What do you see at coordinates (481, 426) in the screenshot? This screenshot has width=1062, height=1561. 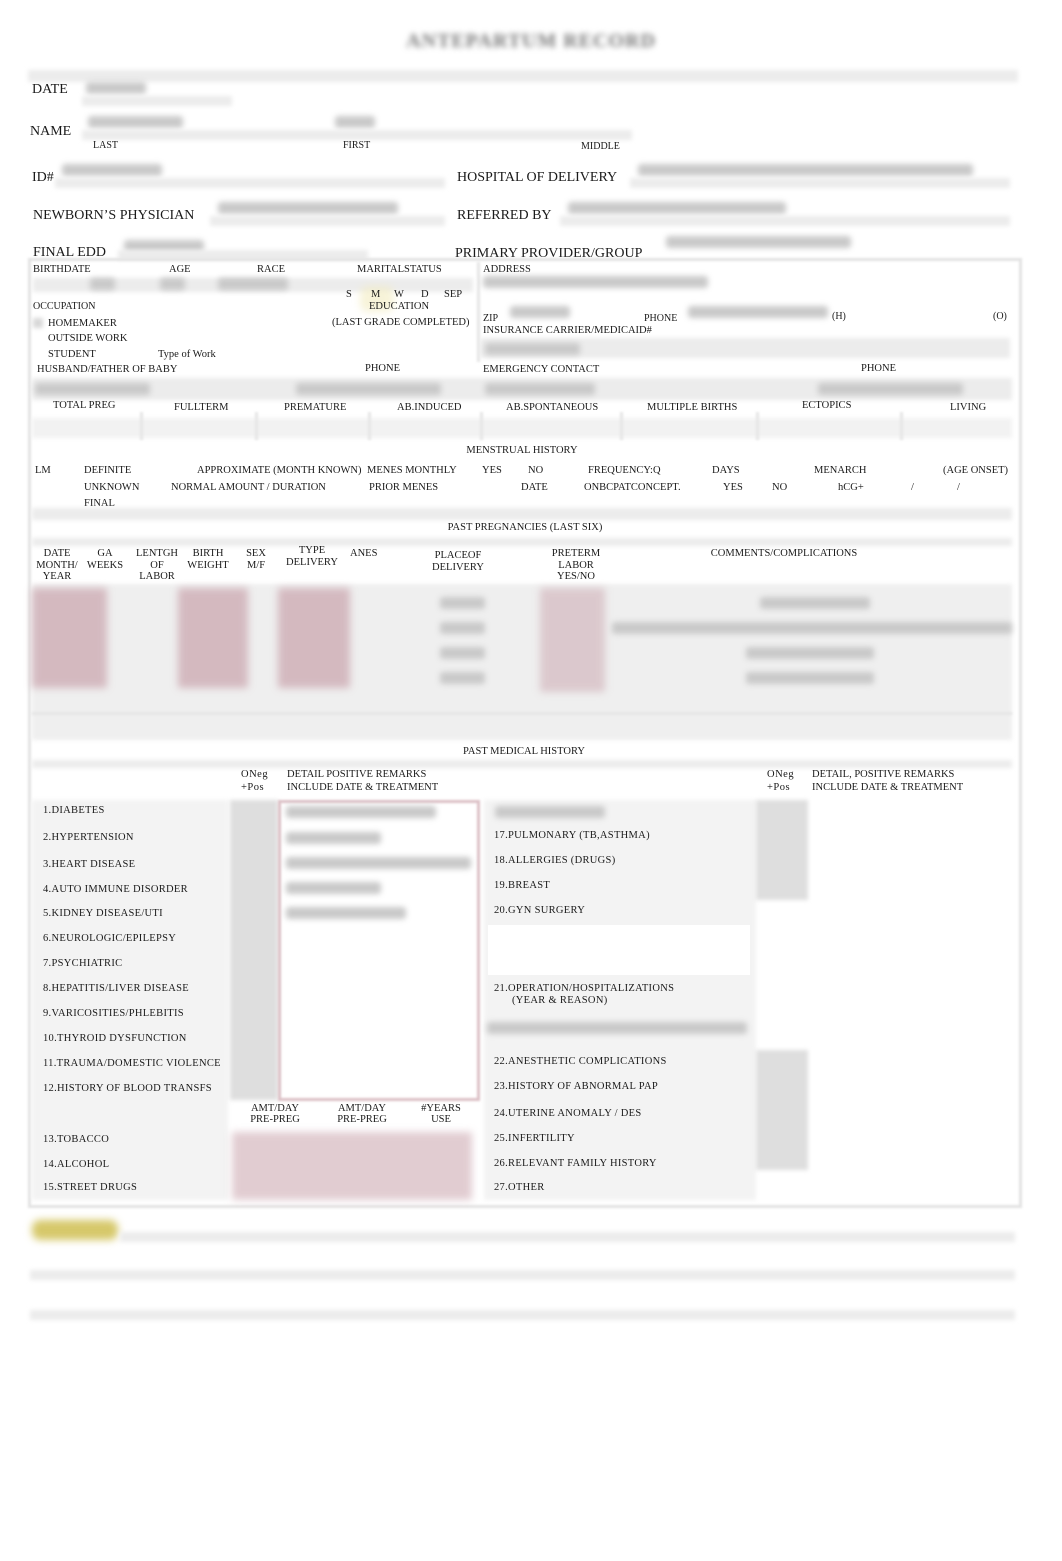 I see `count-divider` at bounding box center [481, 426].